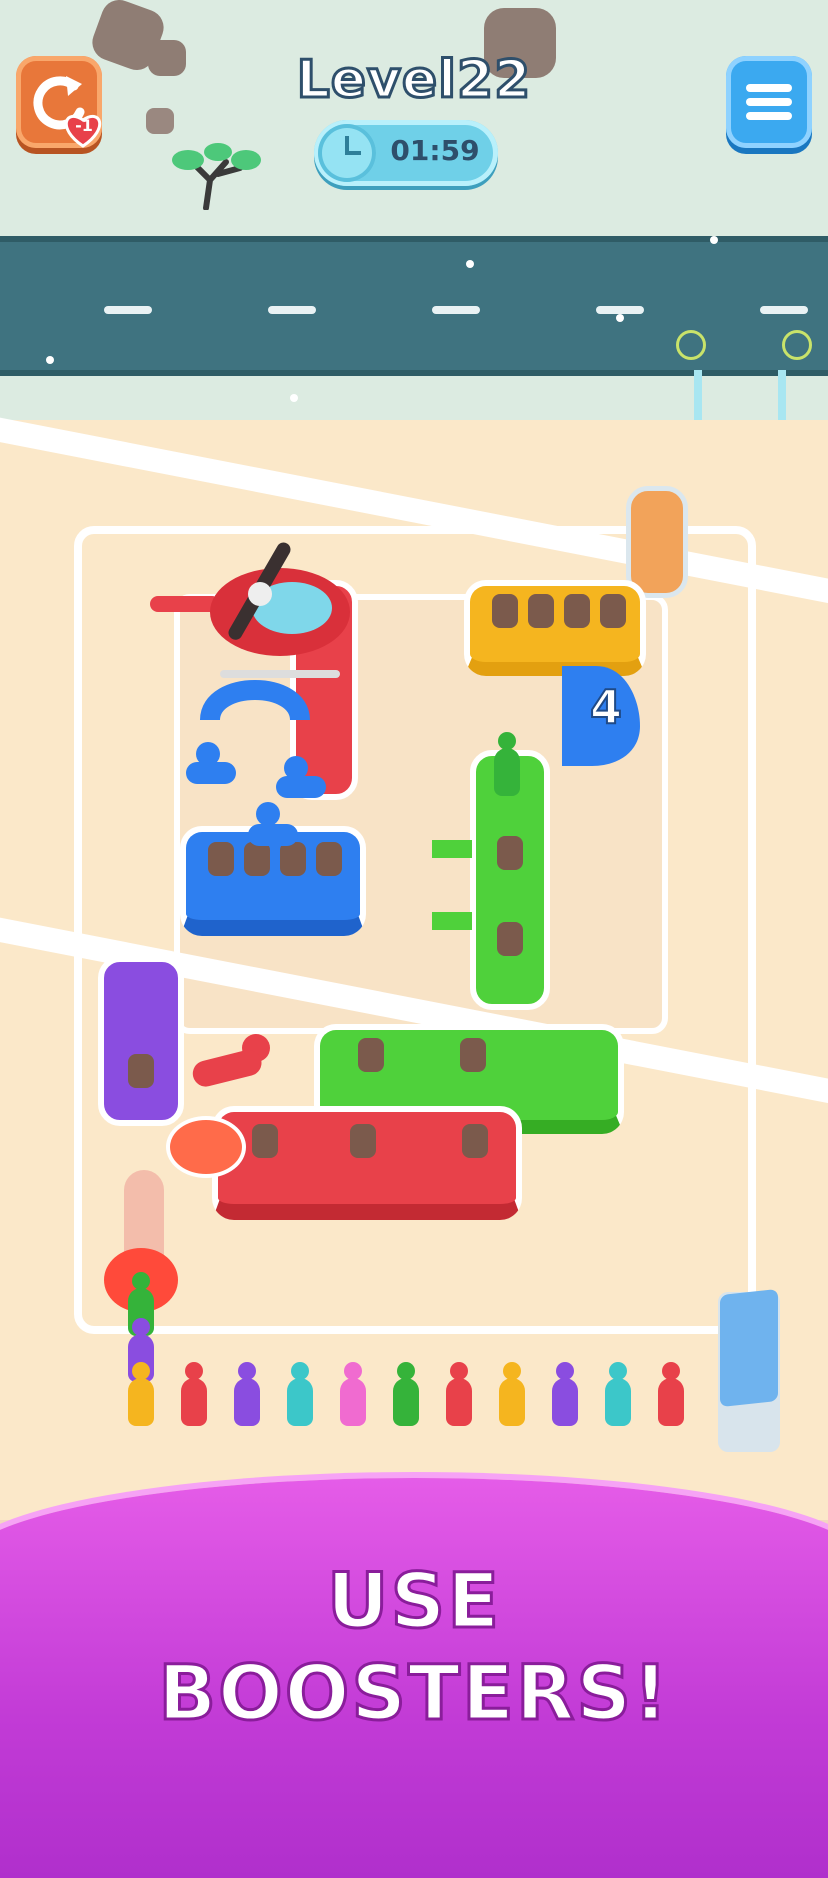 This screenshot has width=828, height=1878. I want to click on red-bus-long, so click(367, 1163).